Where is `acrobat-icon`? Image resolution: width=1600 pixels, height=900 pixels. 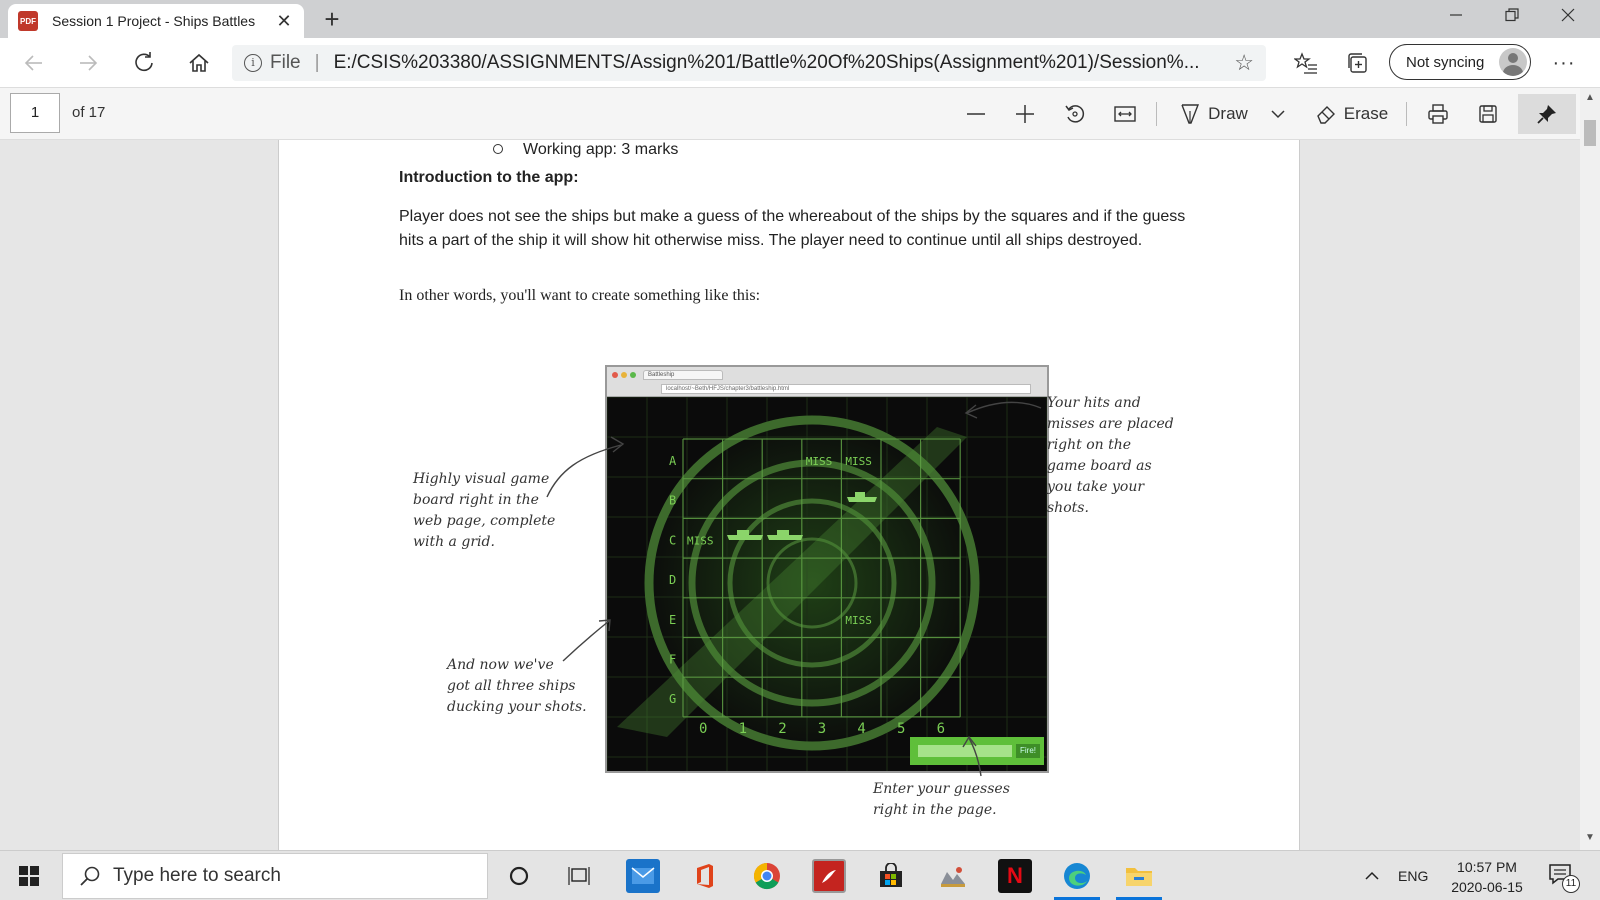 acrobat-icon is located at coordinates (829, 876).